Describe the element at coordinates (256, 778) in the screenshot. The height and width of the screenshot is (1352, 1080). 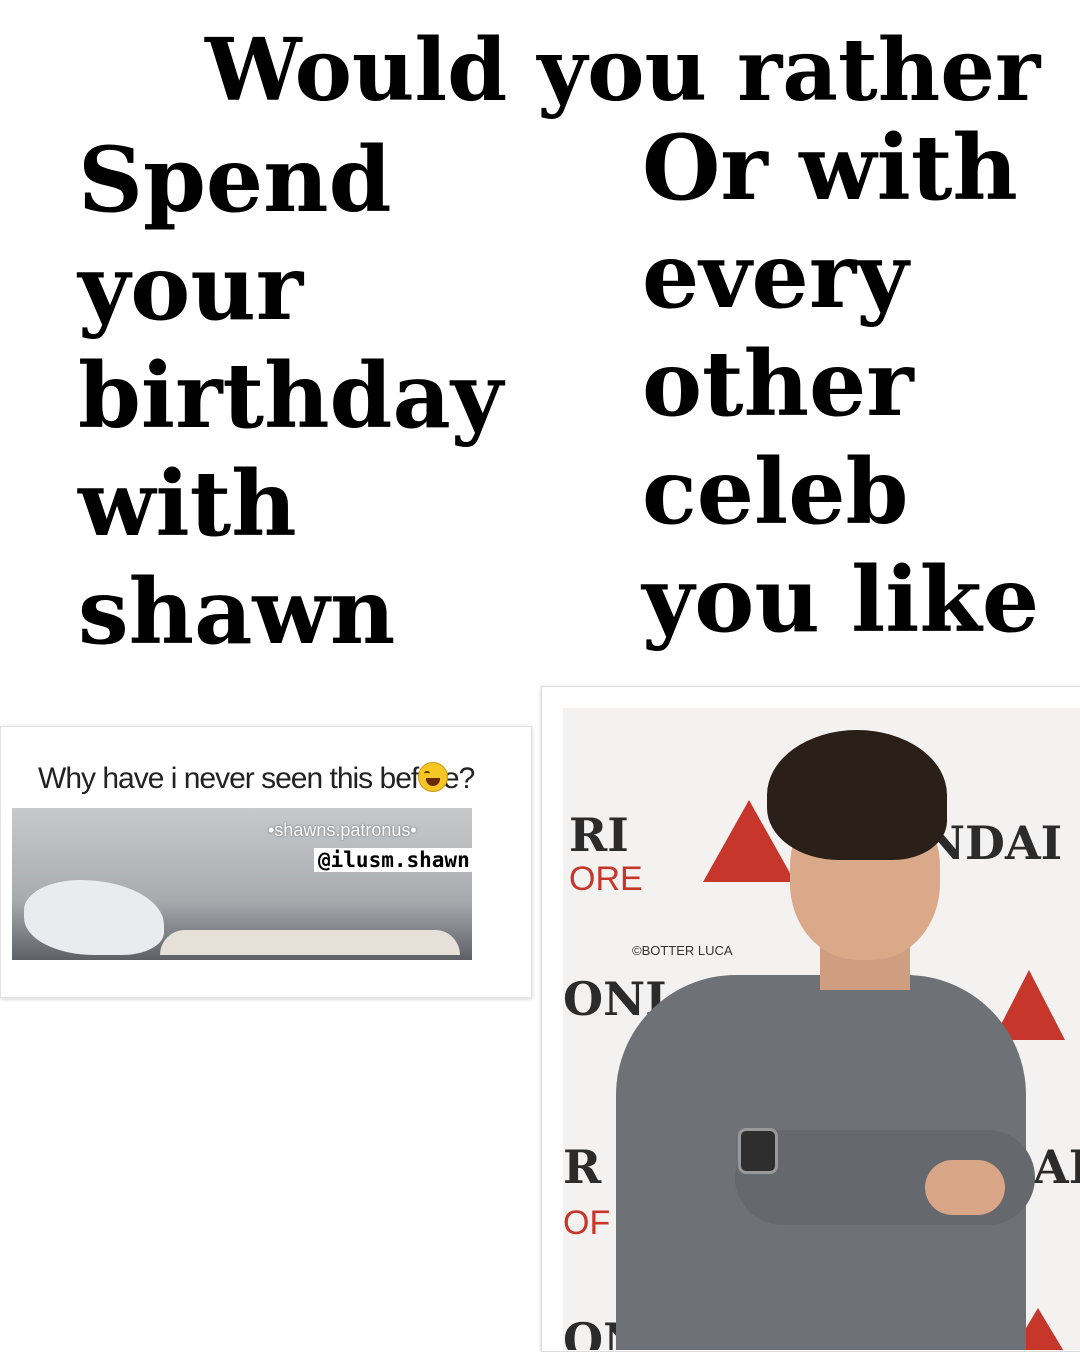
I see `card-caption: Why have i never seen this before?` at that location.